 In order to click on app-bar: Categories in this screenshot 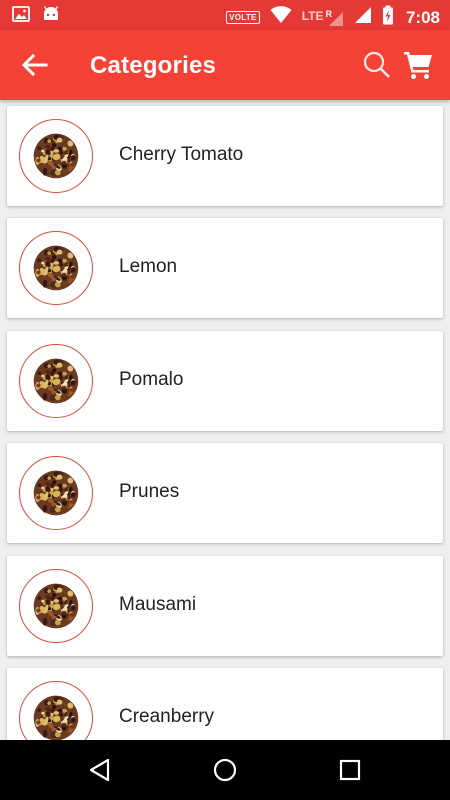, I will do `click(225, 65)`.